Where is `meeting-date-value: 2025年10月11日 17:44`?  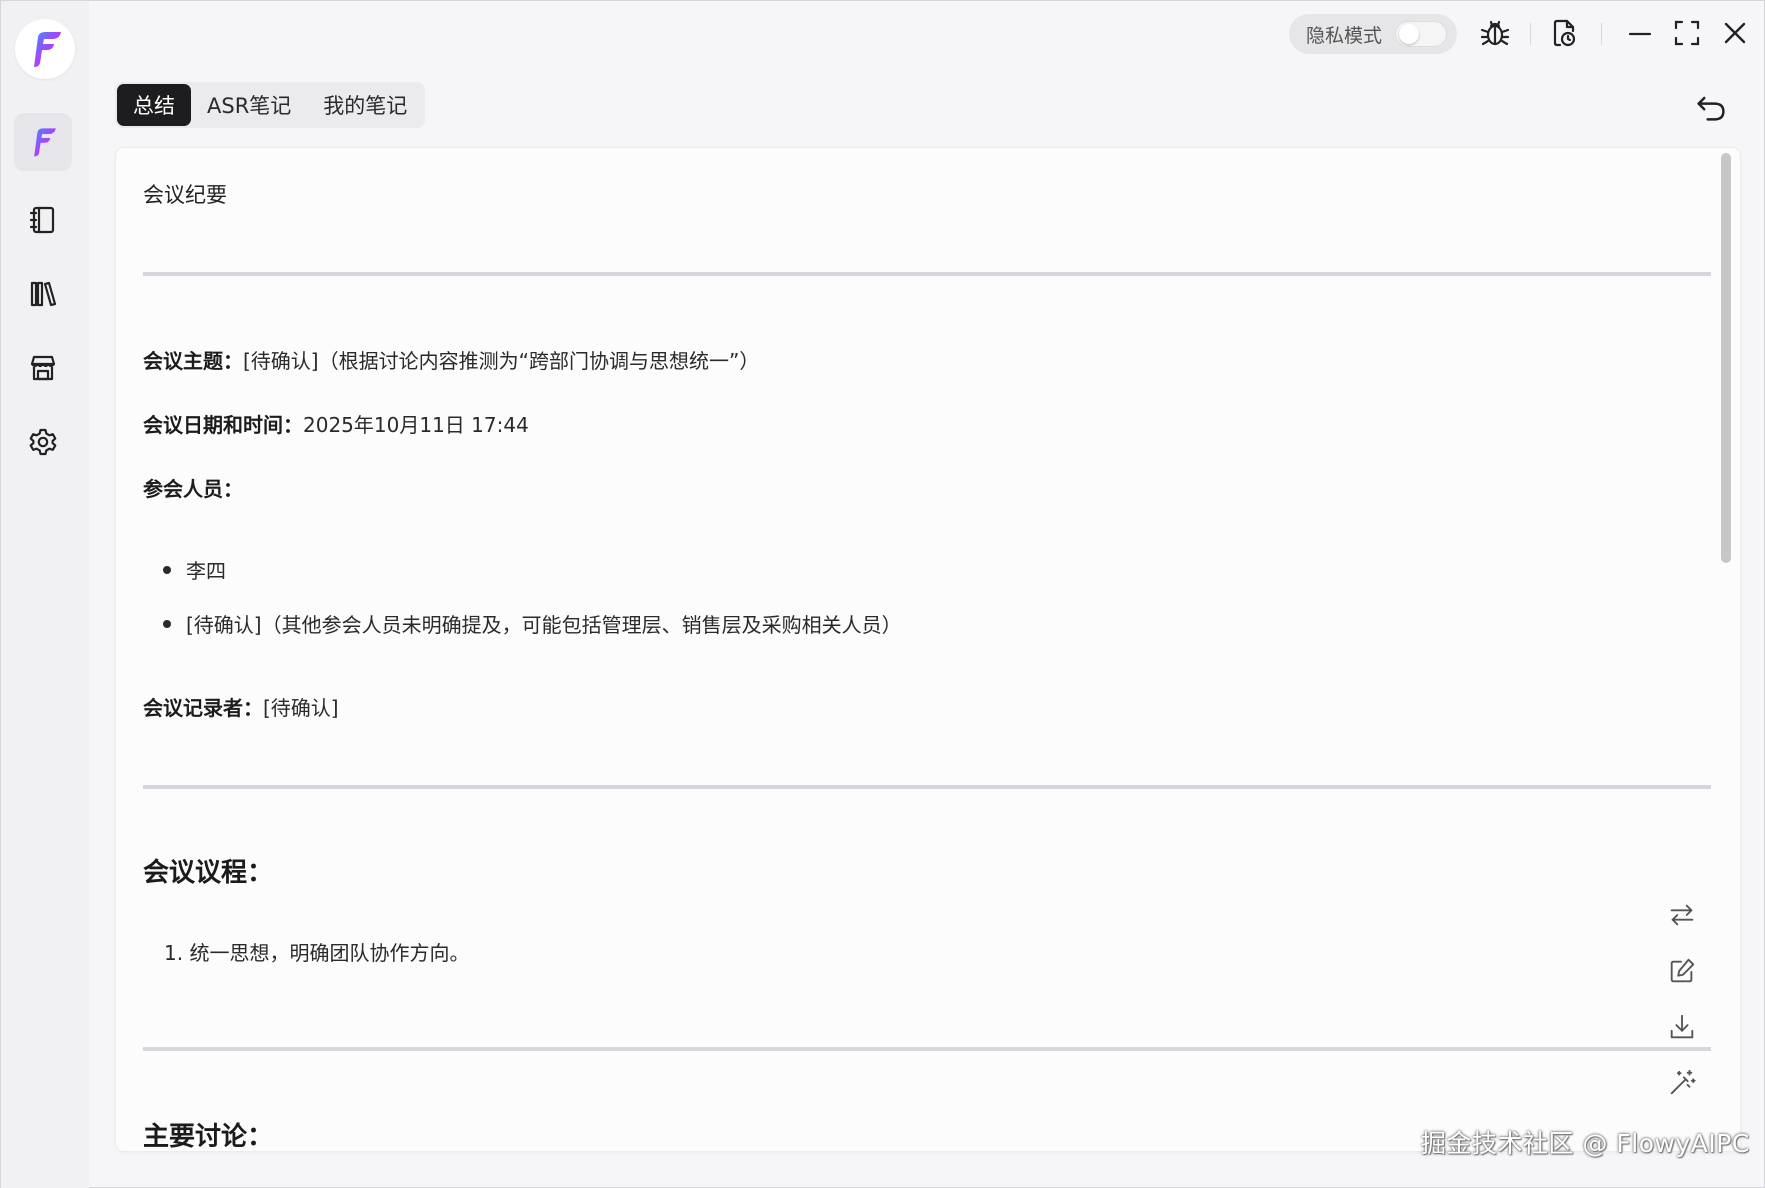 meeting-date-value: 2025年10月11日 17:44 is located at coordinates (416, 425).